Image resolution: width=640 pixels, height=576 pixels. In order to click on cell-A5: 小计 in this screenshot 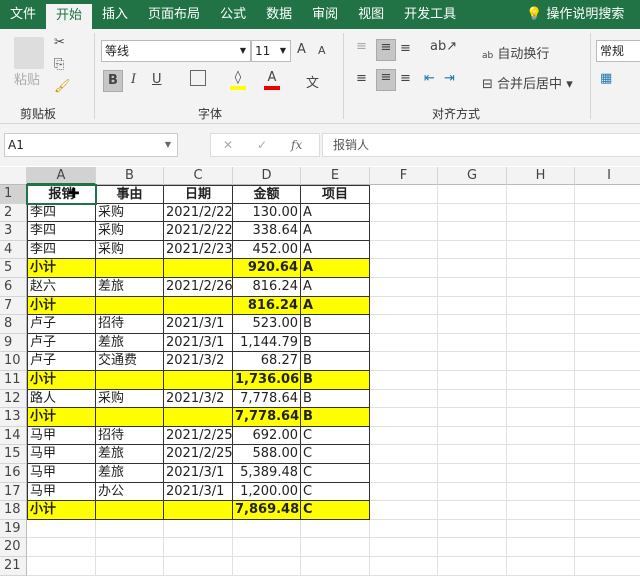, I will do `click(61, 268)`.